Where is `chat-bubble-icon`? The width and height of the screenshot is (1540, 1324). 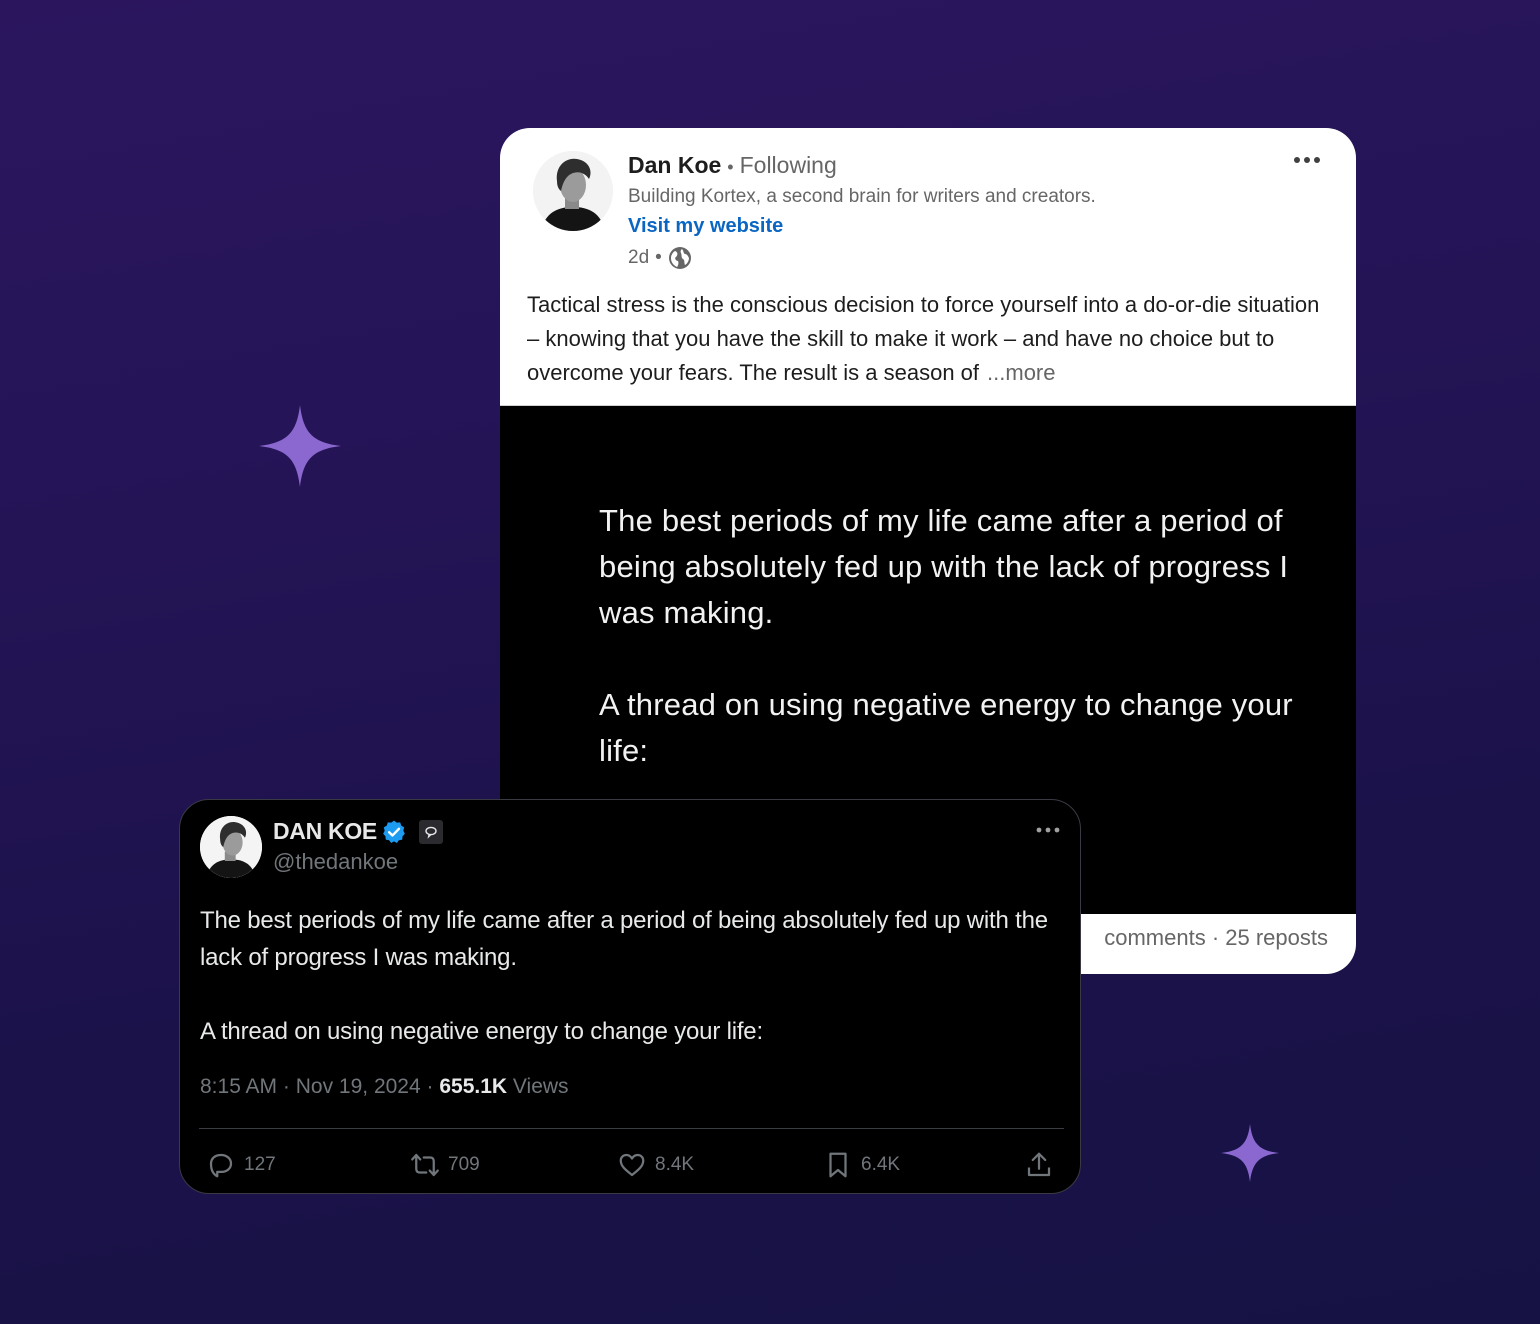
chat-bubble-icon is located at coordinates (431, 832).